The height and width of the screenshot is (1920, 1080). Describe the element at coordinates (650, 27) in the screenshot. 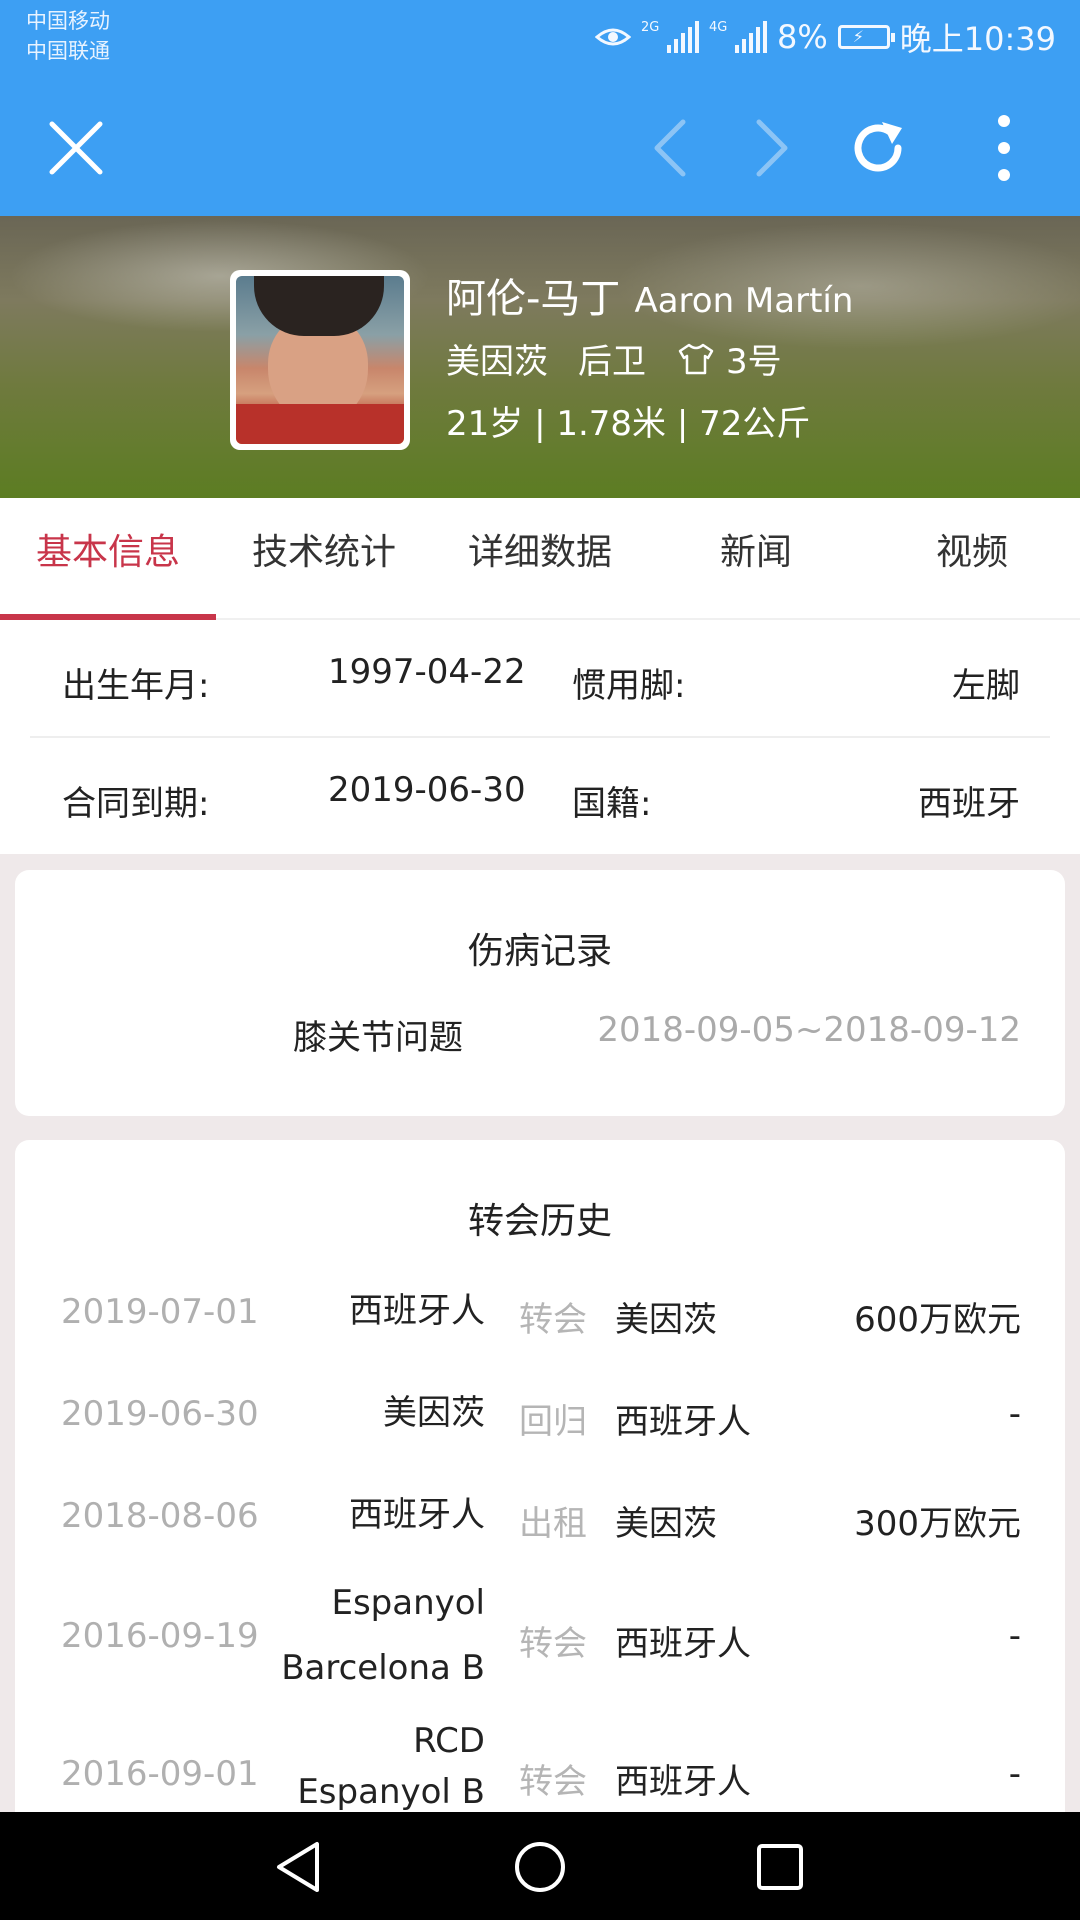

I see `signal-2g-label: 2G` at that location.